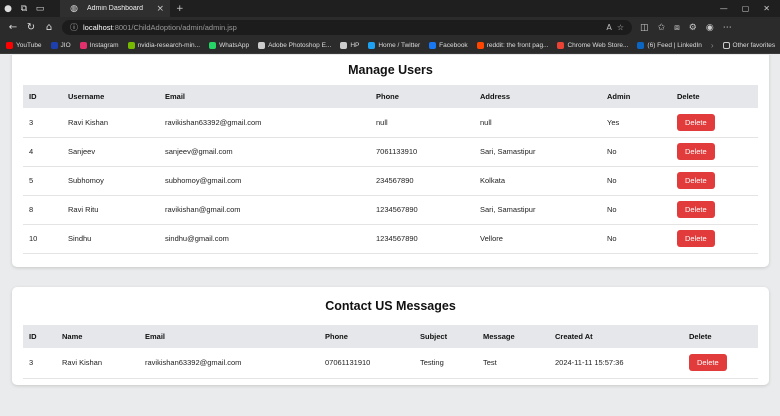 The image size is (780, 416). What do you see at coordinates (712, 45) in the screenshot?
I see `bookmarks-overflow-icon: ›` at bounding box center [712, 45].